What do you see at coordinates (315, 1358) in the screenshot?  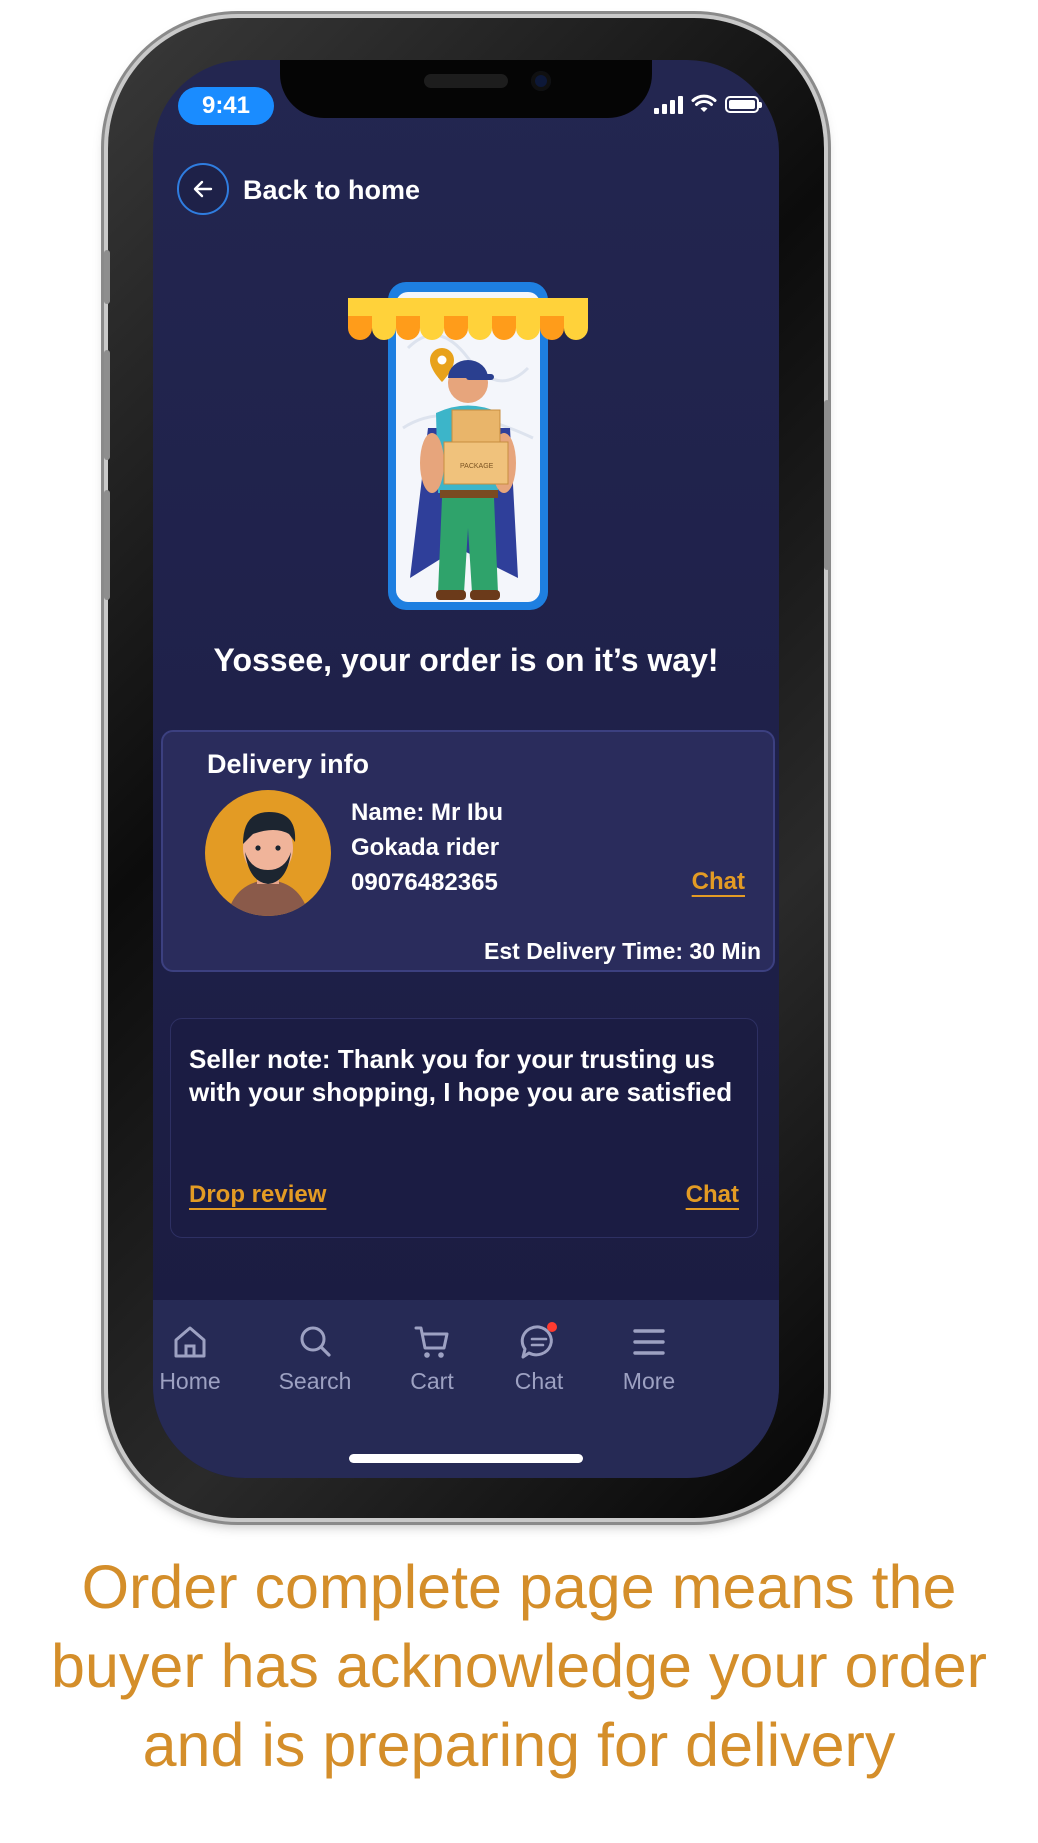 I see `tab-search: Search` at bounding box center [315, 1358].